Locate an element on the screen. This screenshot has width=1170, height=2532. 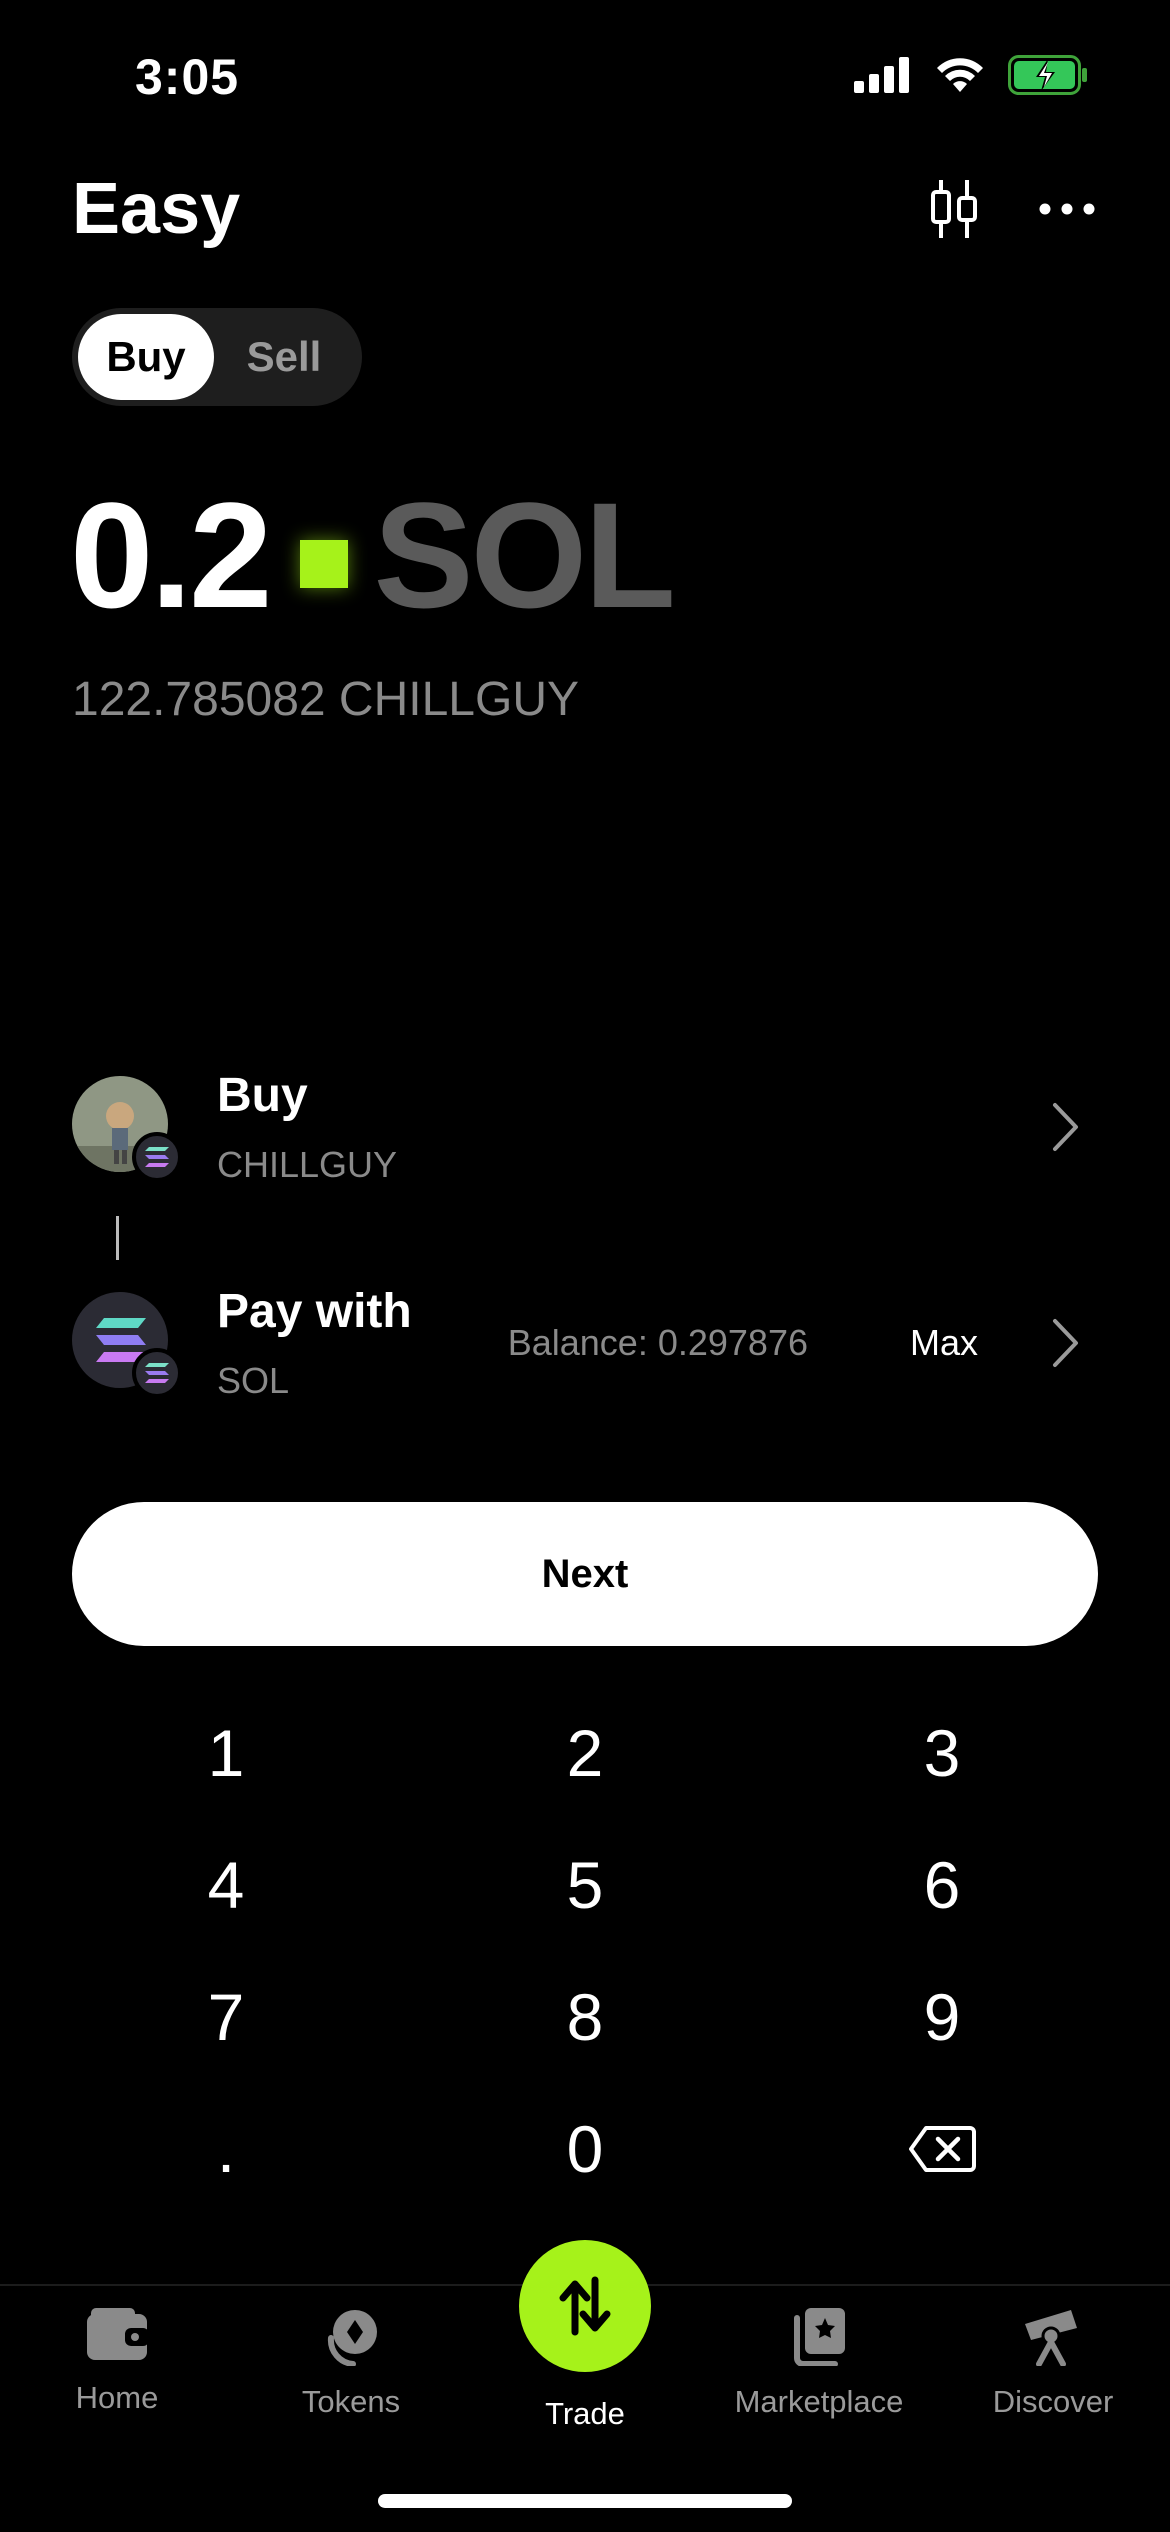
balance-text: Balance: 0.297876 is located at coordinates (657, 1342).